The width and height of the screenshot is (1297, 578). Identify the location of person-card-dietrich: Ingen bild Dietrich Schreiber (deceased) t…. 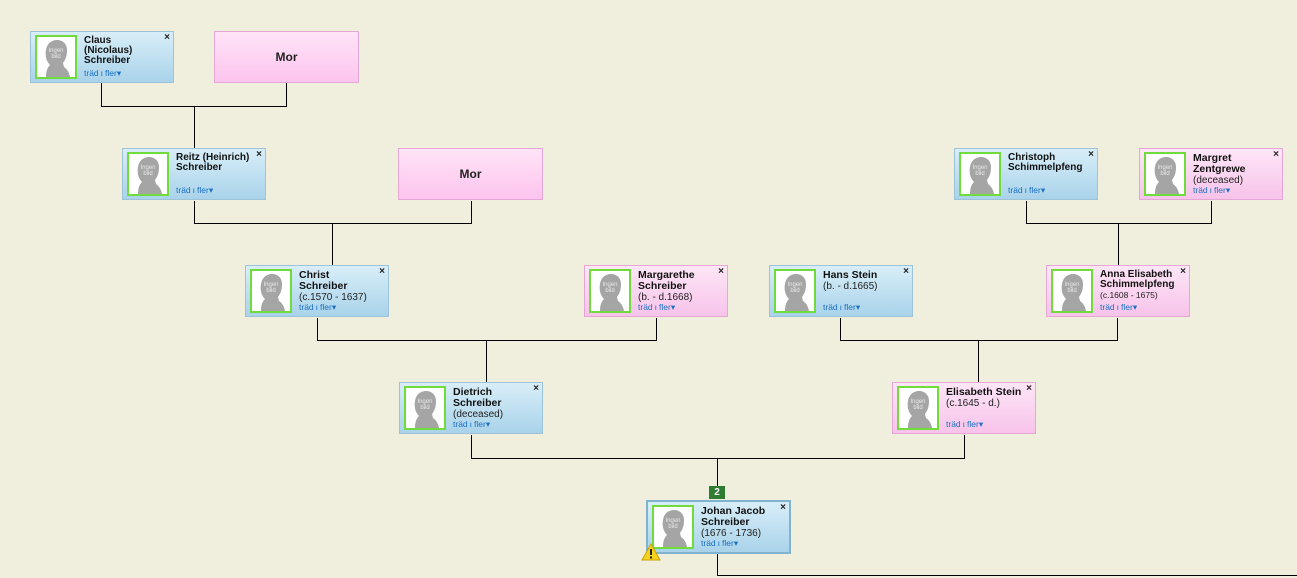
(471, 408).